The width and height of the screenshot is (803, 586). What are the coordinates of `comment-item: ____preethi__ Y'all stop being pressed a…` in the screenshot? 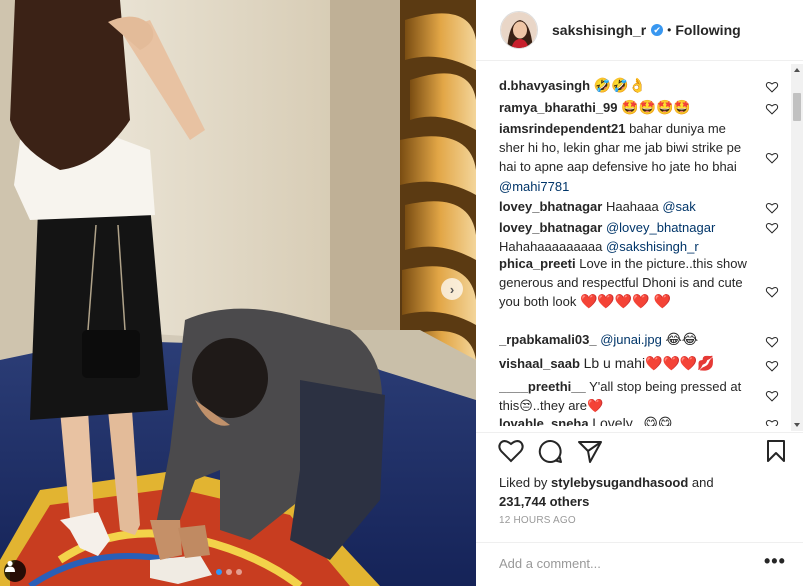 It's located at (643, 395).